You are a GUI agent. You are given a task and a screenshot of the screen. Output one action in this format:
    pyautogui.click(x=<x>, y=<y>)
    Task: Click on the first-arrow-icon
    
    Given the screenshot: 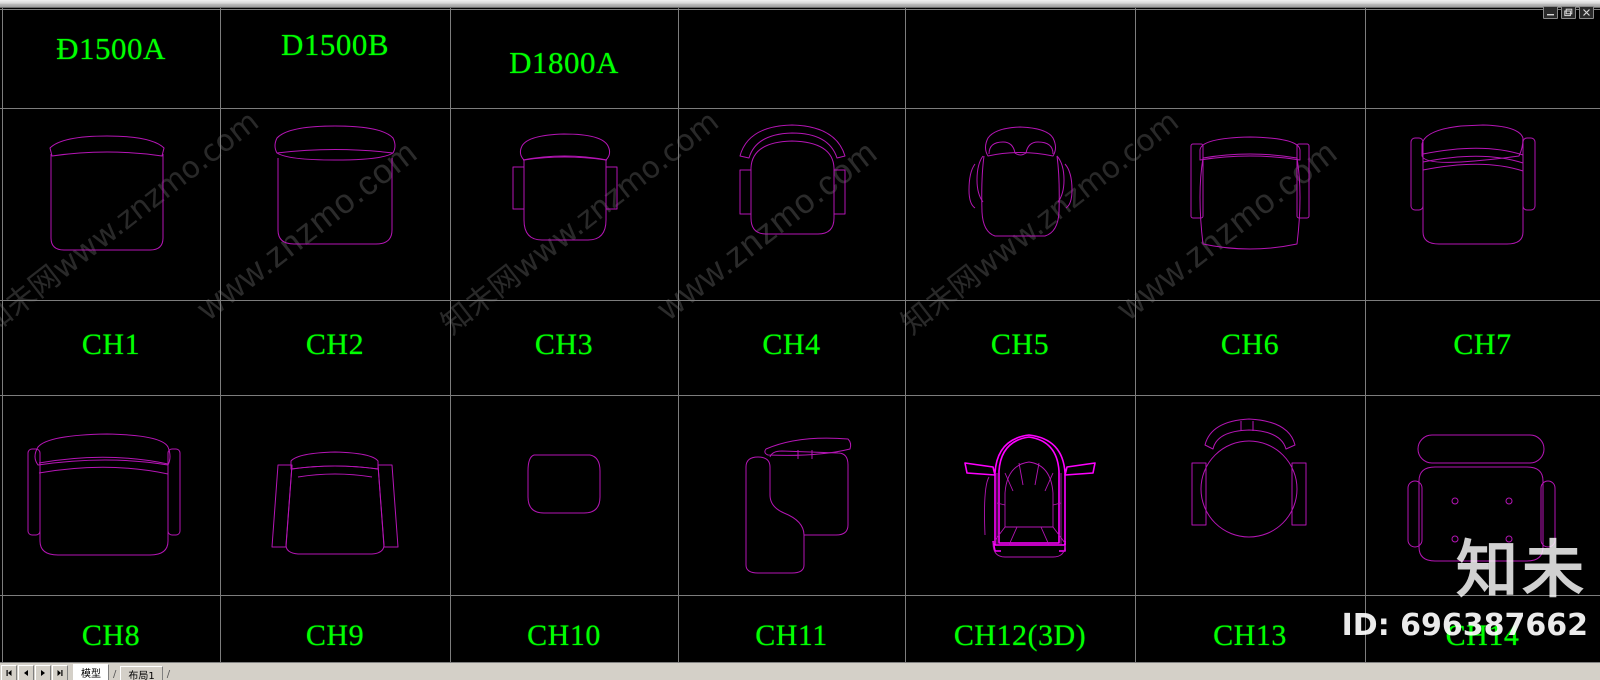 What is the action you would take?
    pyautogui.click(x=9, y=672)
    